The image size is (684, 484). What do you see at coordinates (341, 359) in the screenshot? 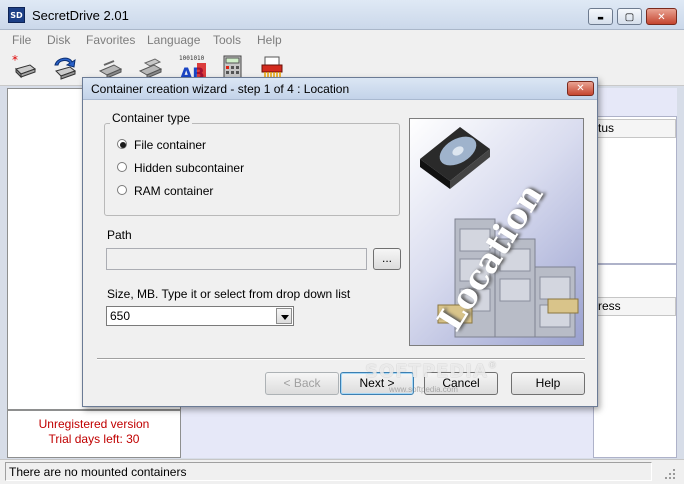
I see `dialog-separator` at bounding box center [341, 359].